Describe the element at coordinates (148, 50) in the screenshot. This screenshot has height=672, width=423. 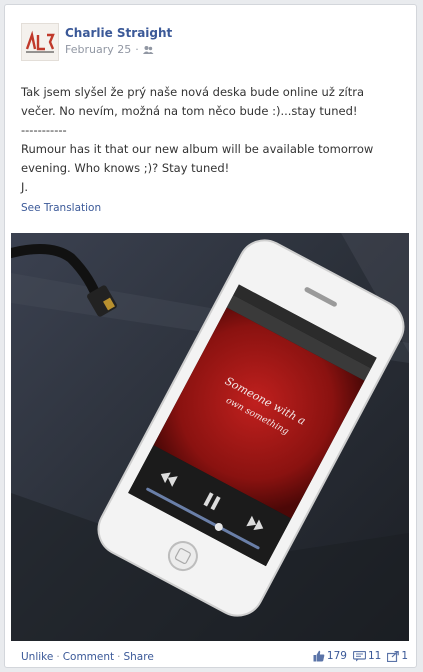
I see `friends-globe-icon` at that location.